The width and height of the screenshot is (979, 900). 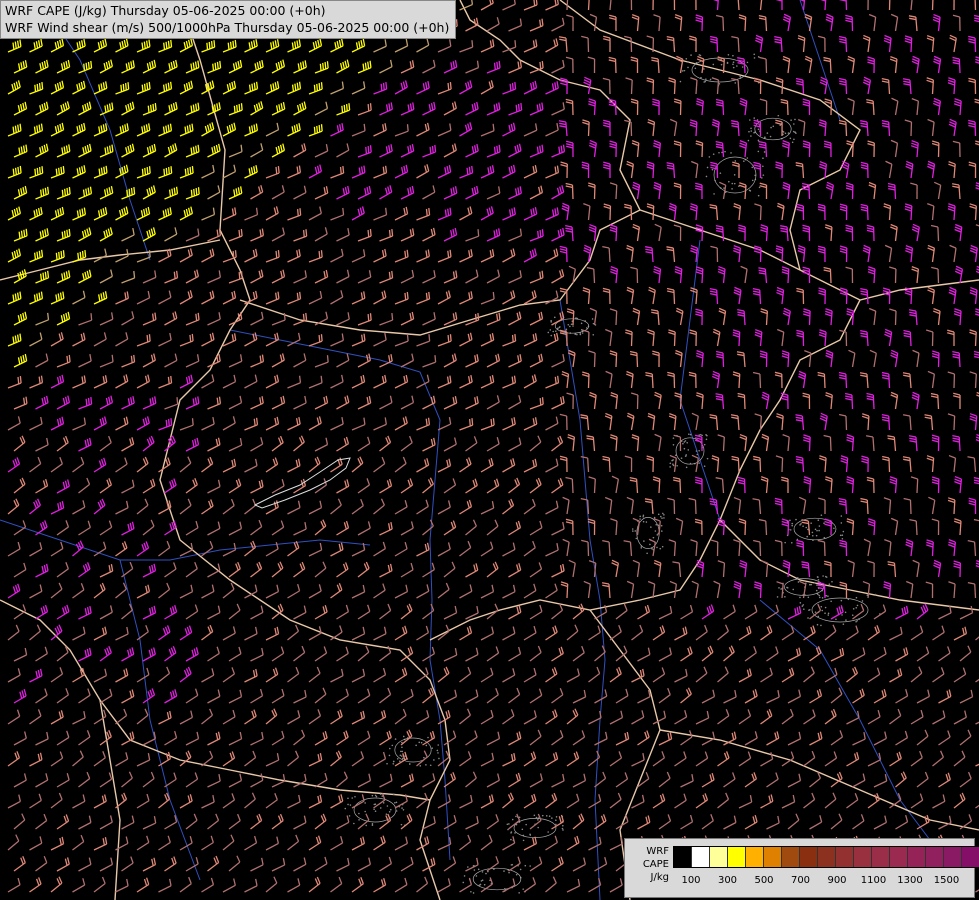 I want to click on legend-color-bar, so click(x=826, y=857).